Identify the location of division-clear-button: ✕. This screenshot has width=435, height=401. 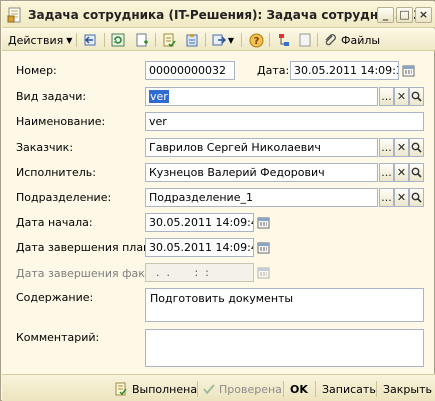
(401, 197).